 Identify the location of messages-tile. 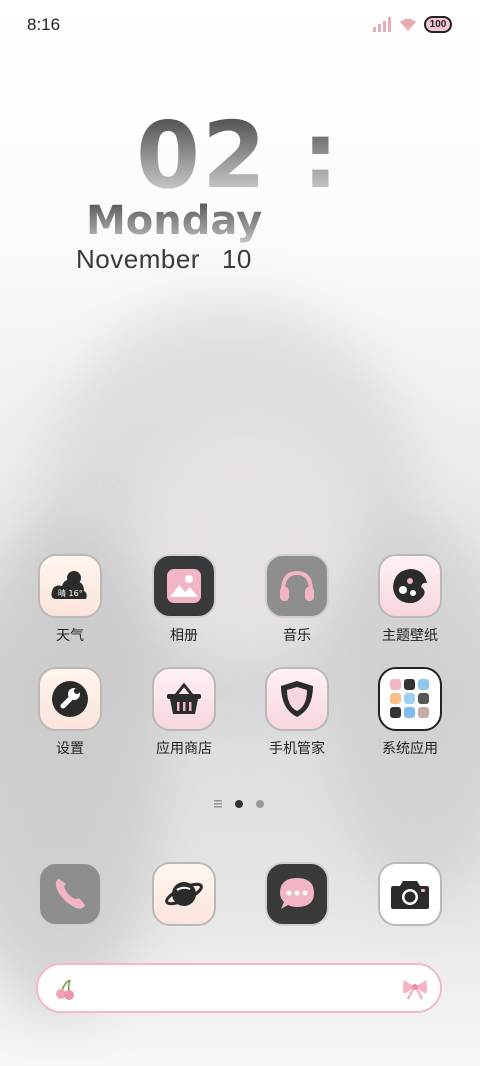
(297, 894).